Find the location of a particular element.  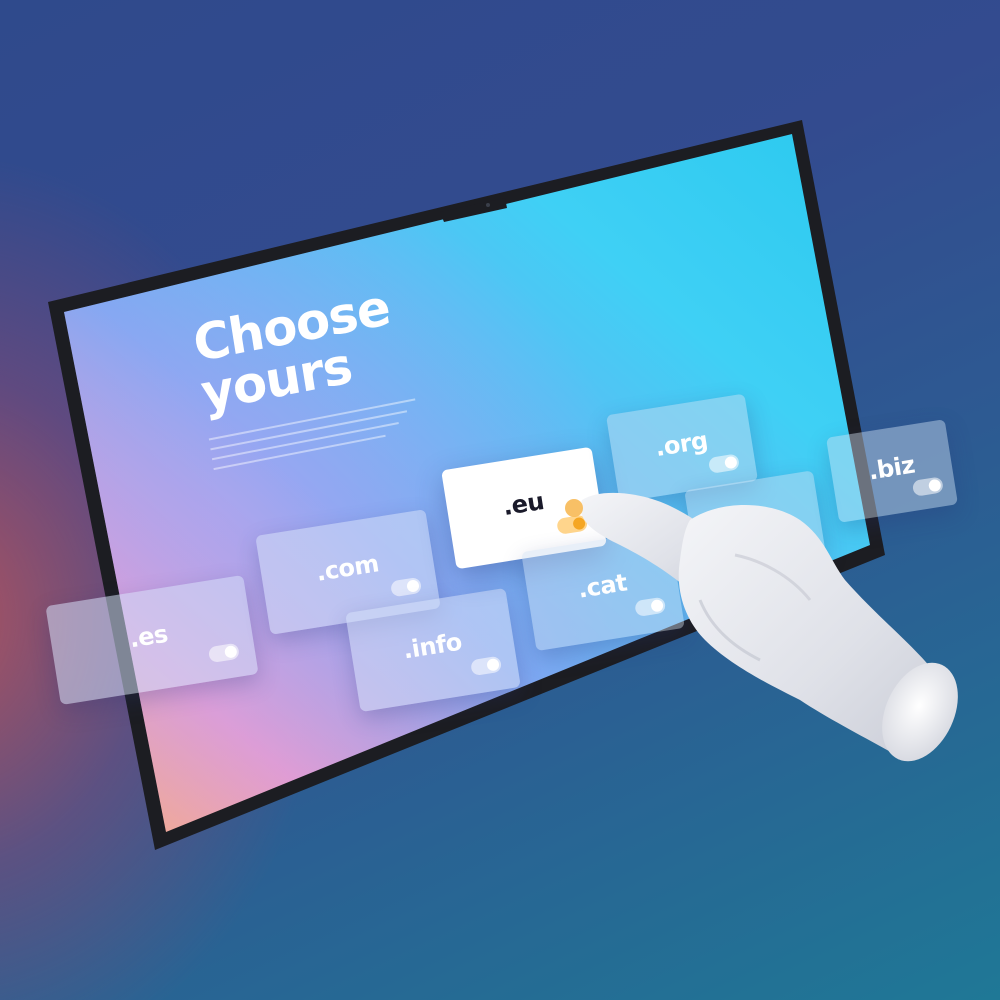

domain-toggle-info is located at coordinates (486, 666).